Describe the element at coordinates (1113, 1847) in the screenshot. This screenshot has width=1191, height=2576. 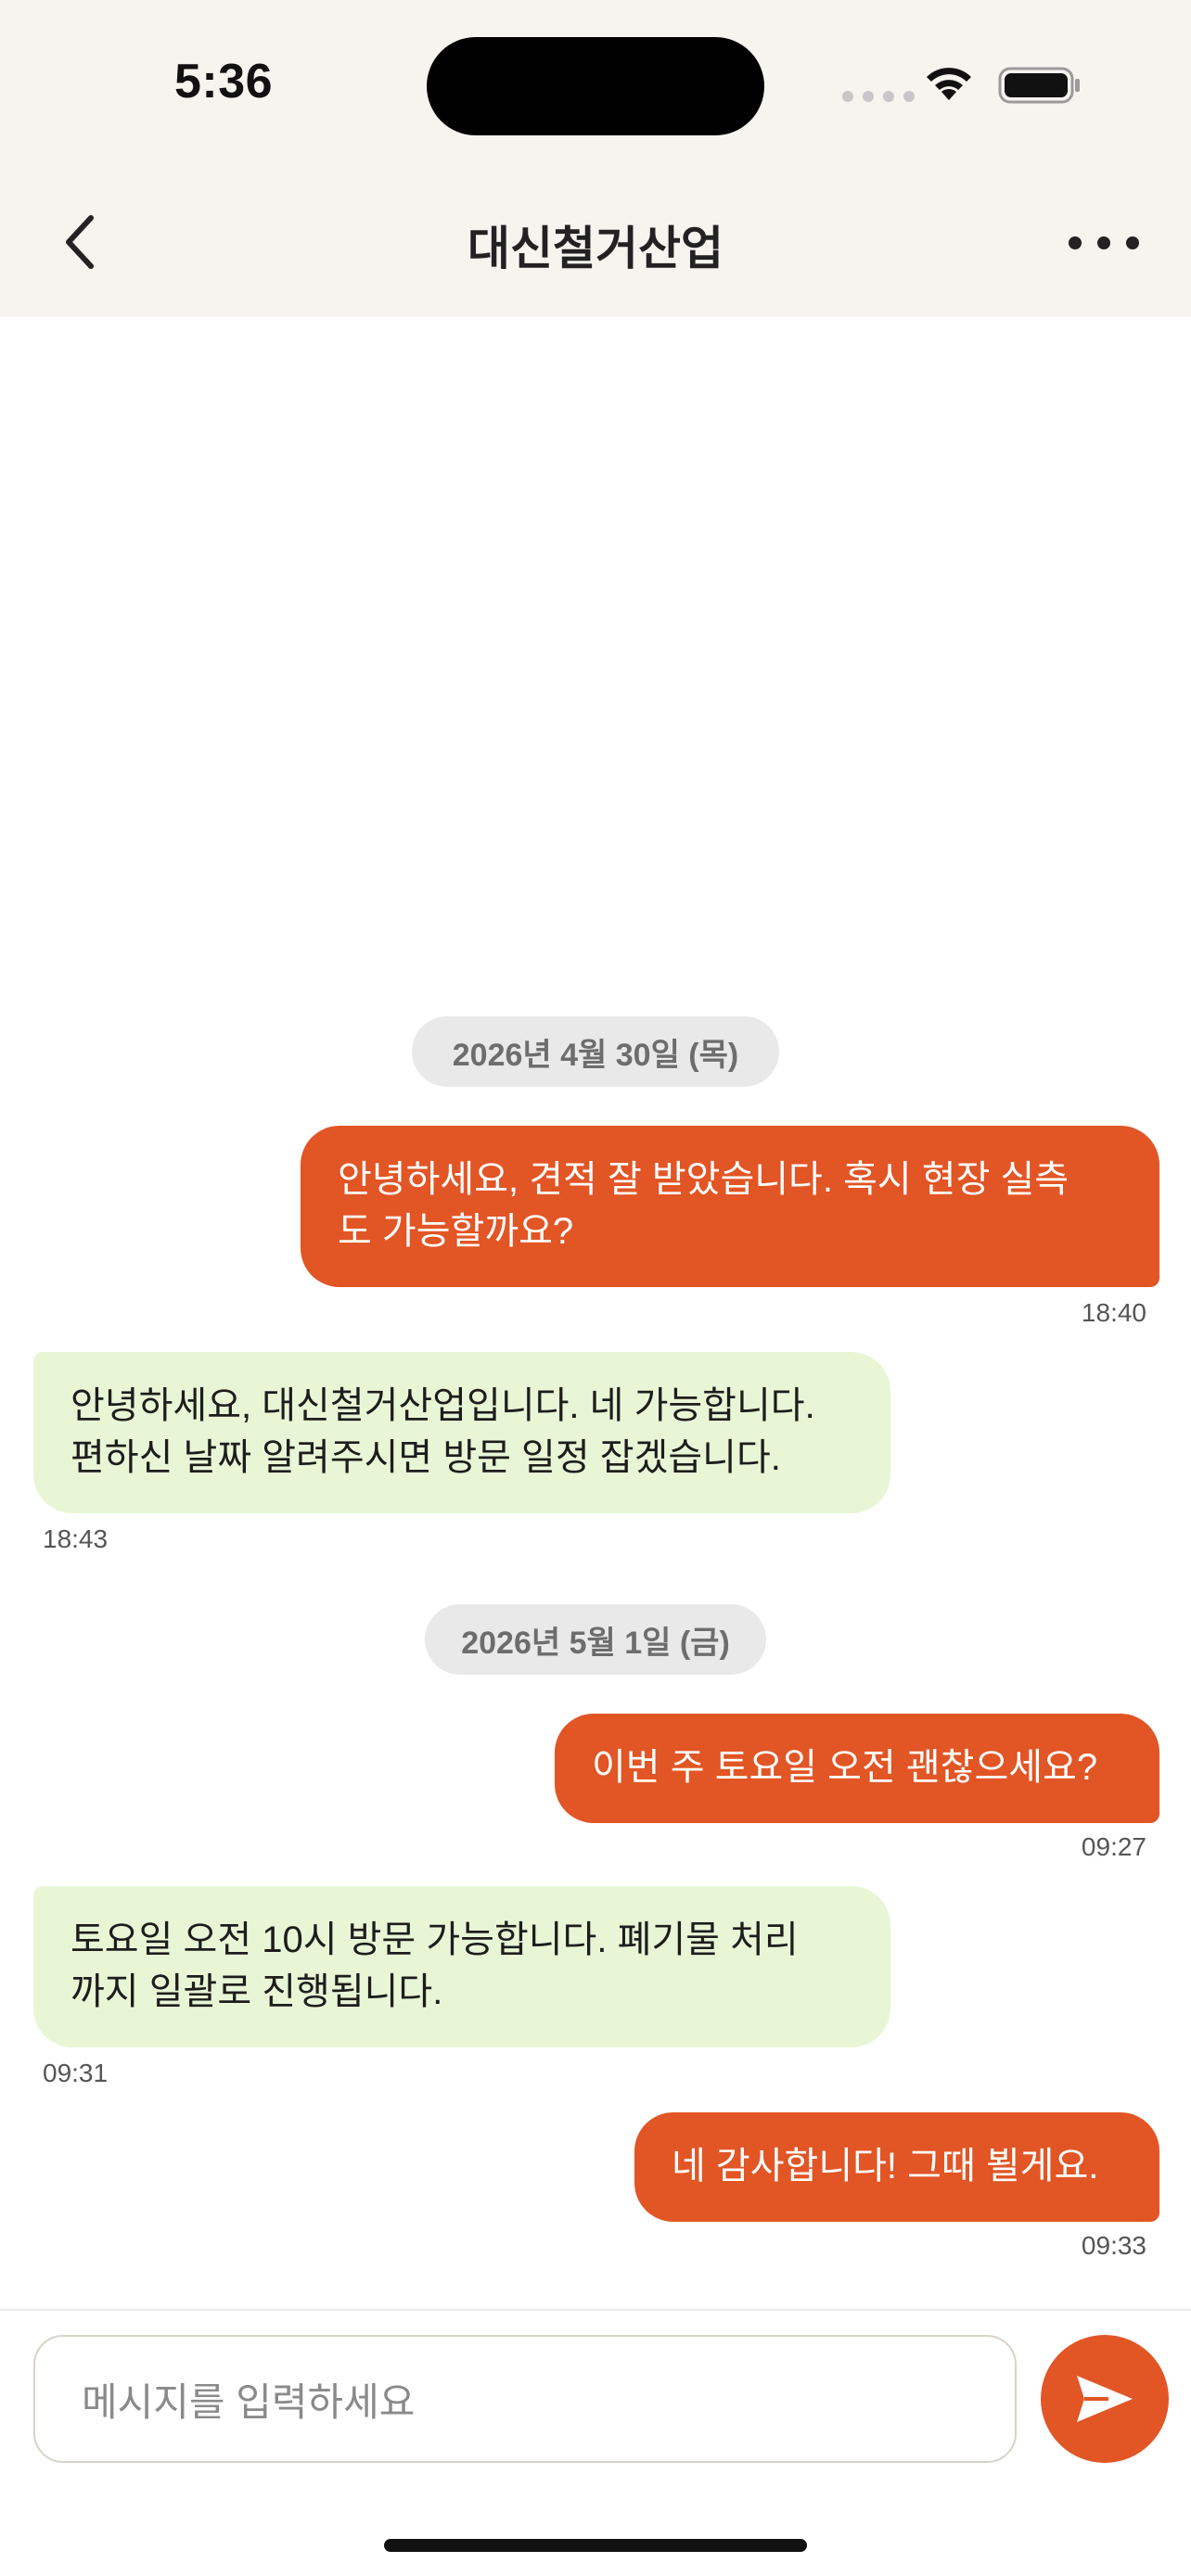
I see `message-timestamp: 09:27` at that location.